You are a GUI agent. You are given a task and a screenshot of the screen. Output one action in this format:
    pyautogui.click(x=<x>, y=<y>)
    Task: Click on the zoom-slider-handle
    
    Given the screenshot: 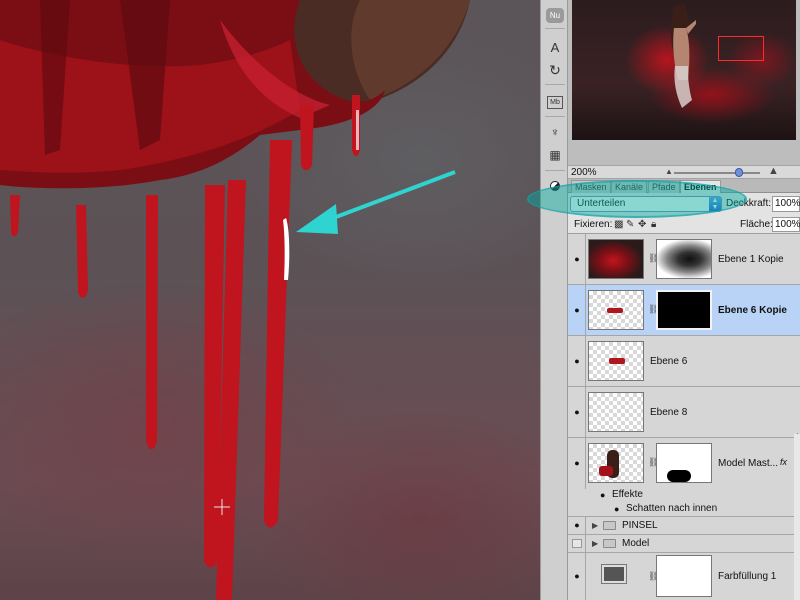 What is the action you would take?
    pyautogui.click(x=739, y=172)
    